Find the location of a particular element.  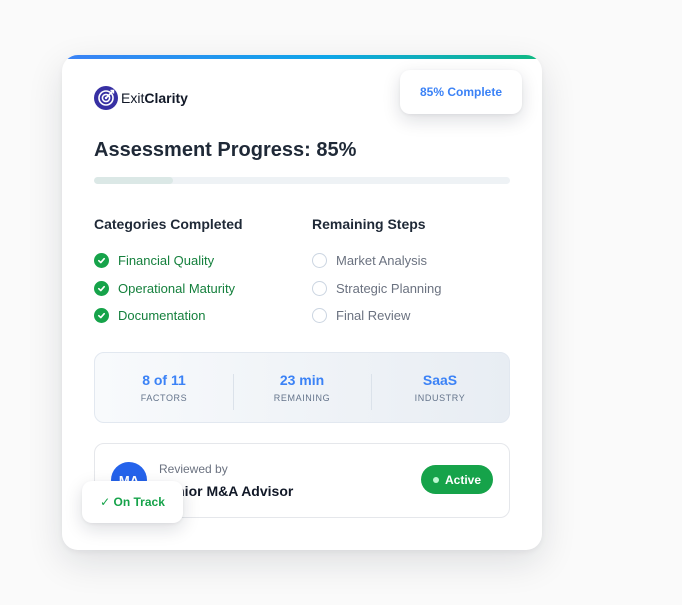

list-item-label: Financial Quality is located at coordinates (166, 261).